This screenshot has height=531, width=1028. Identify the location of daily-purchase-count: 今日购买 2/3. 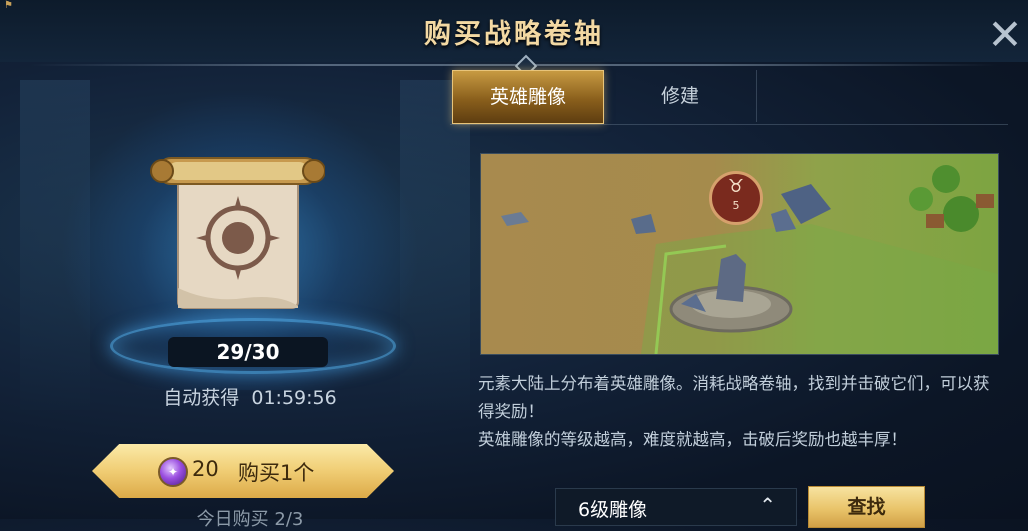
(250, 519).